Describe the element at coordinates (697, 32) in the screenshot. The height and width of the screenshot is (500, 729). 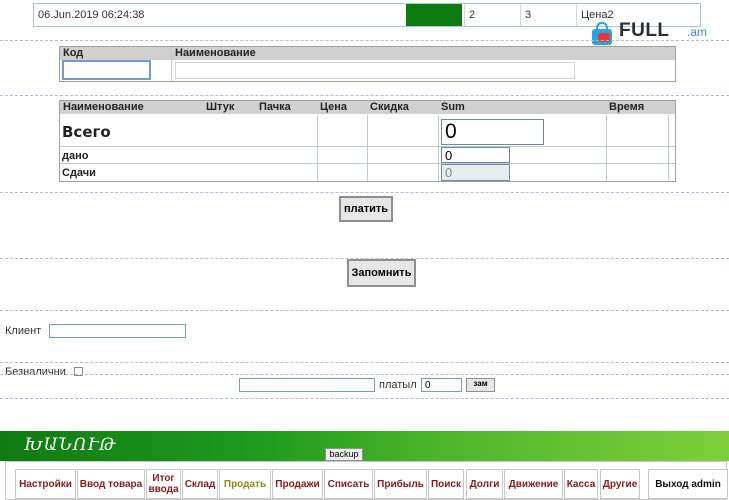
I see `watermark-domain: .am` at that location.